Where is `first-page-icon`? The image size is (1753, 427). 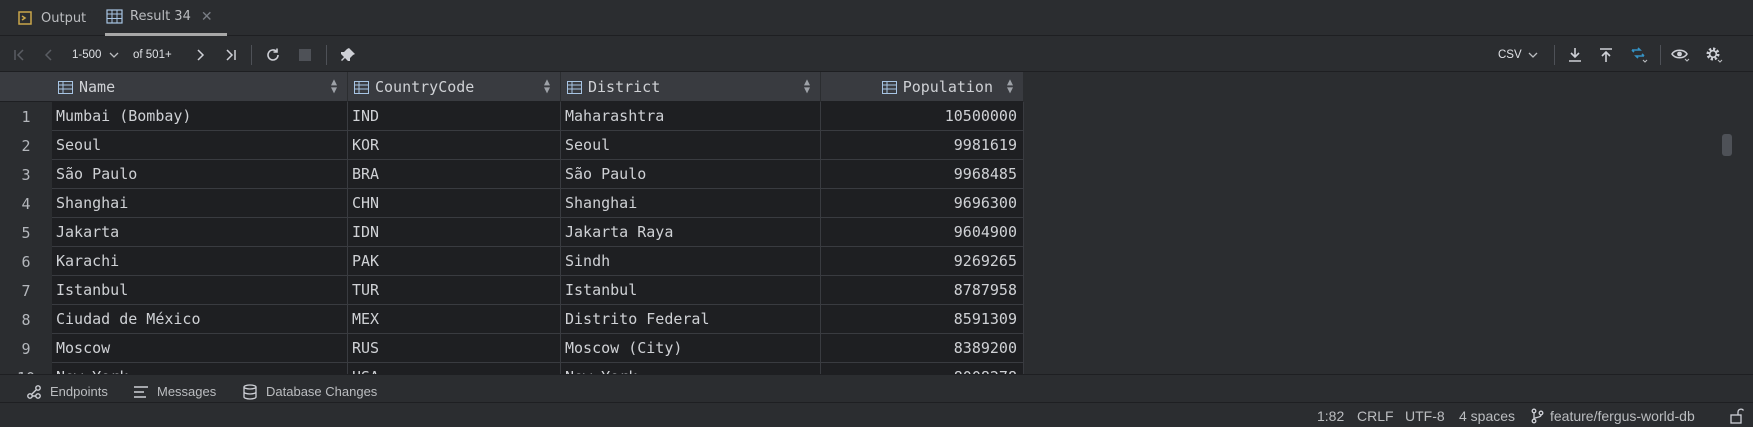 first-page-icon is located at coordinates (19, 54).